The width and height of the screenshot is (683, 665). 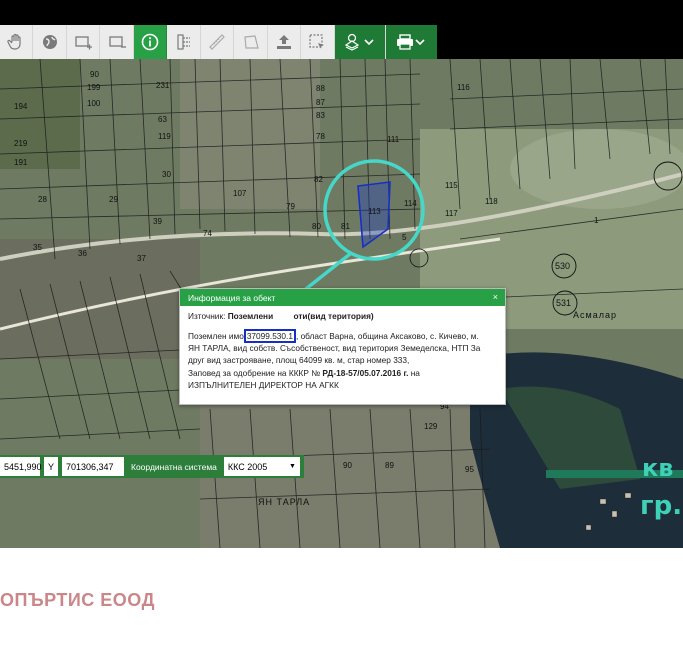 What do you see at coordinates (342, 297) in the screenshot?
I see `popup-header: Информация за обект ×` at bounding box center [342, 297].